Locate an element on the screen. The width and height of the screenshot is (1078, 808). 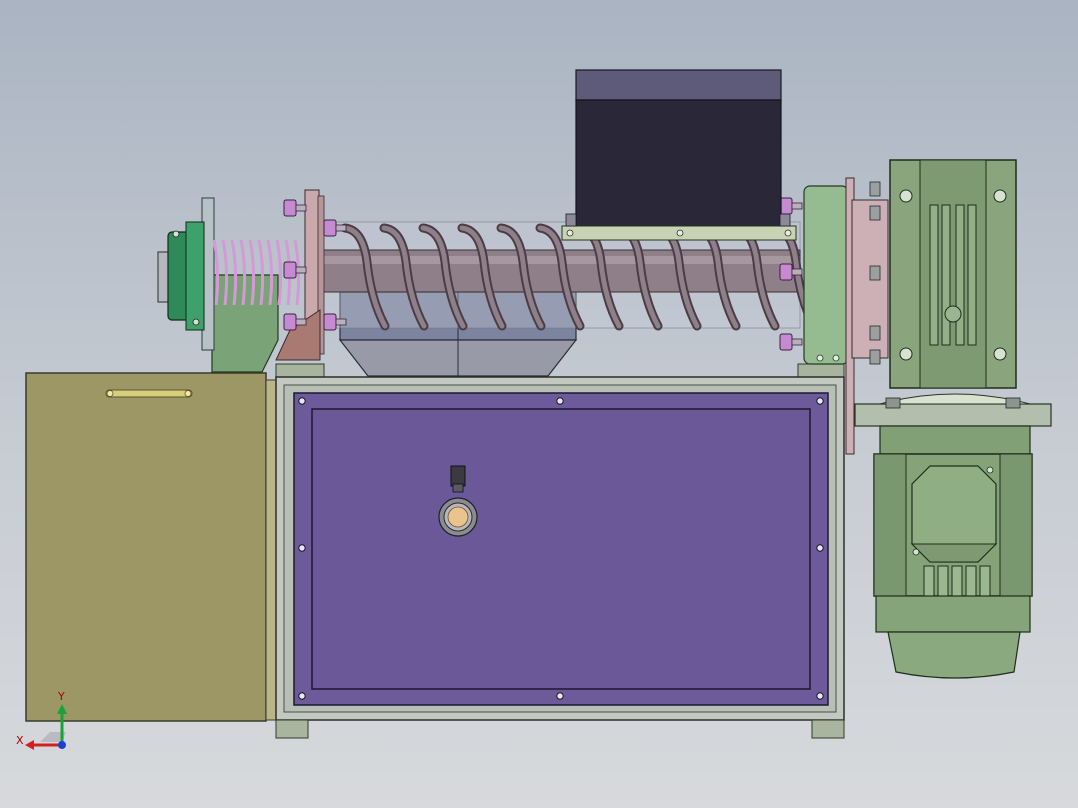
side-box is located at coordinates (151, 547).